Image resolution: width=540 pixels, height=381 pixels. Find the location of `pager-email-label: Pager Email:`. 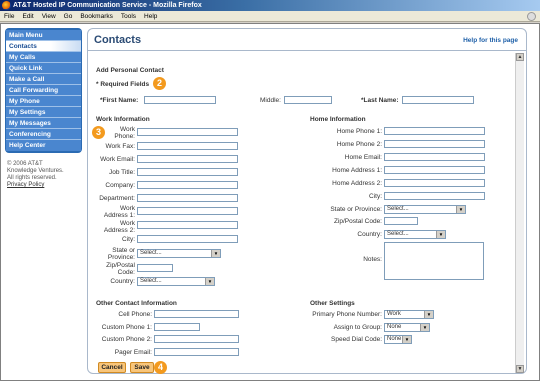

pager-email-label: Pager Email: is located at coordinates (133, 352).